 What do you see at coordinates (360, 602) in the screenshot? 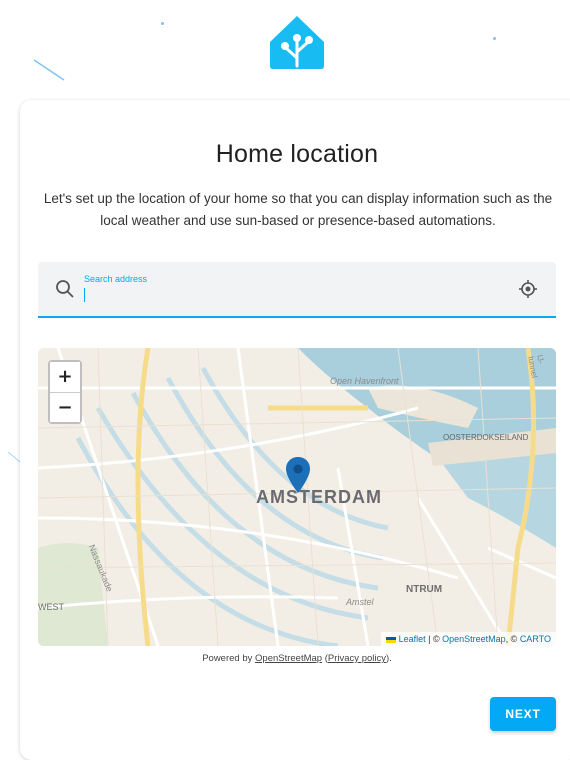
I see `map-label-amstel: Amstel` at bounding box center [360, 602].